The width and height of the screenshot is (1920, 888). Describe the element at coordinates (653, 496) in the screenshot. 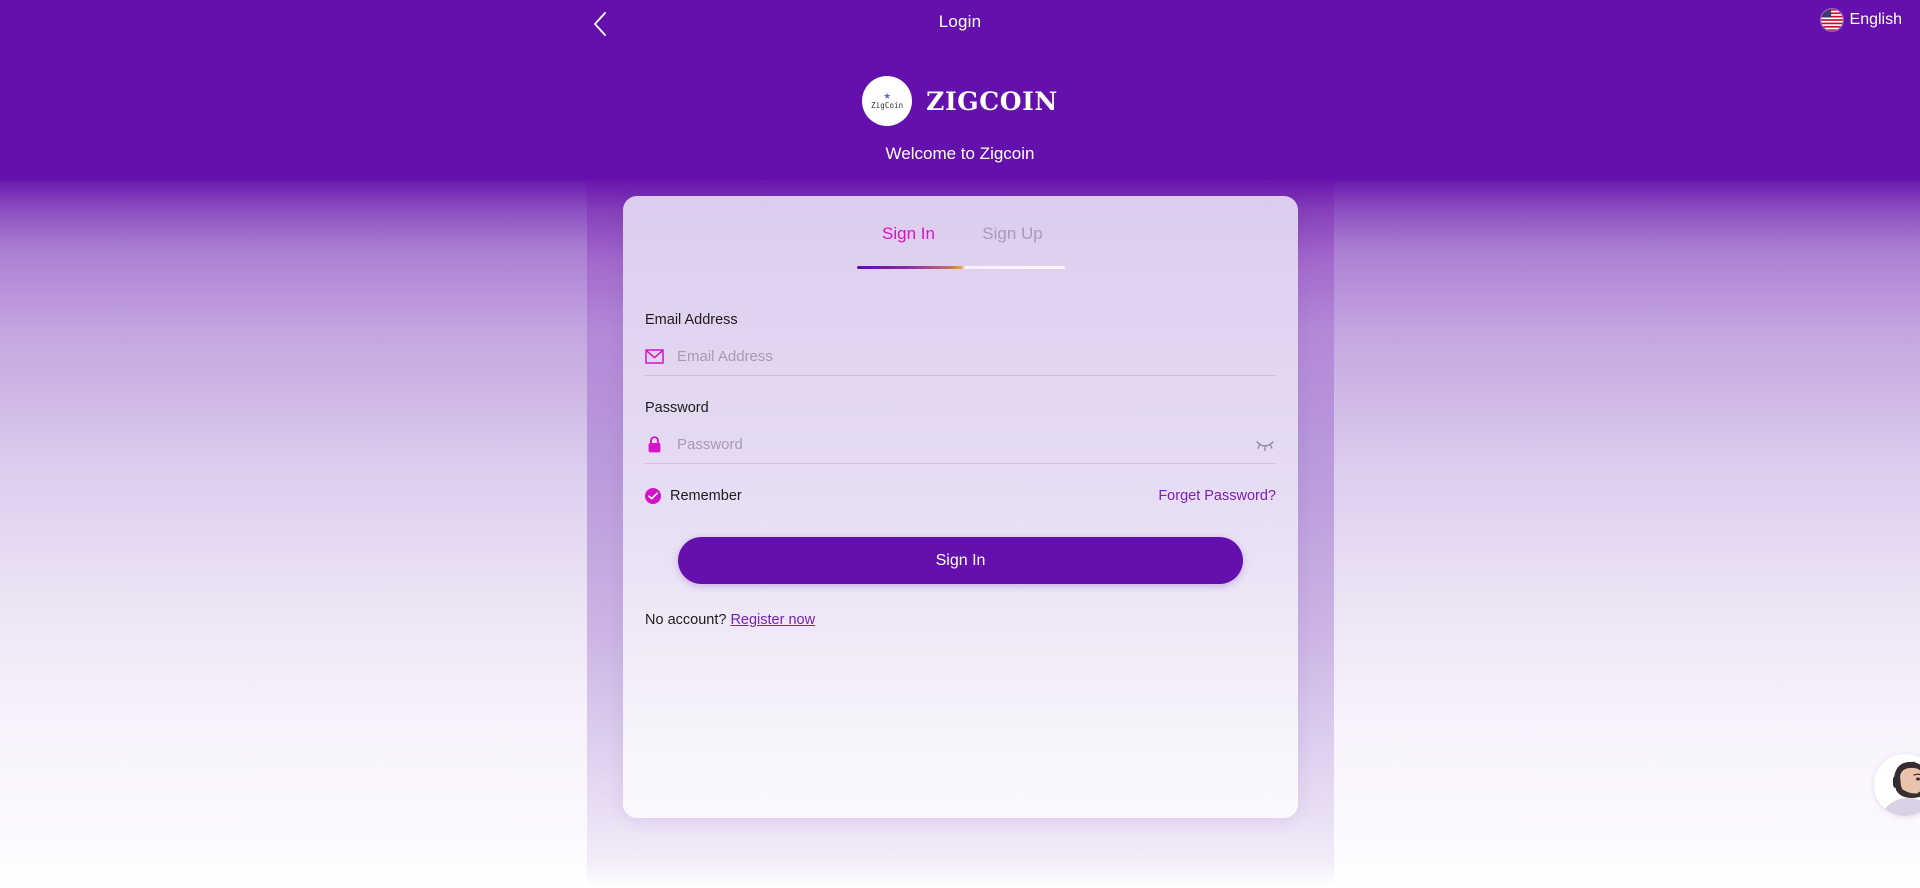

I see `check-circle-icon` at that location.